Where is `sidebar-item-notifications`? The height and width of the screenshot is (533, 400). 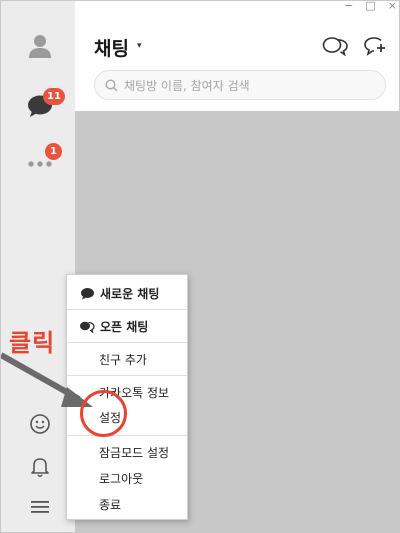
sidebar-item-notifications is located at coordinates (40, 467).